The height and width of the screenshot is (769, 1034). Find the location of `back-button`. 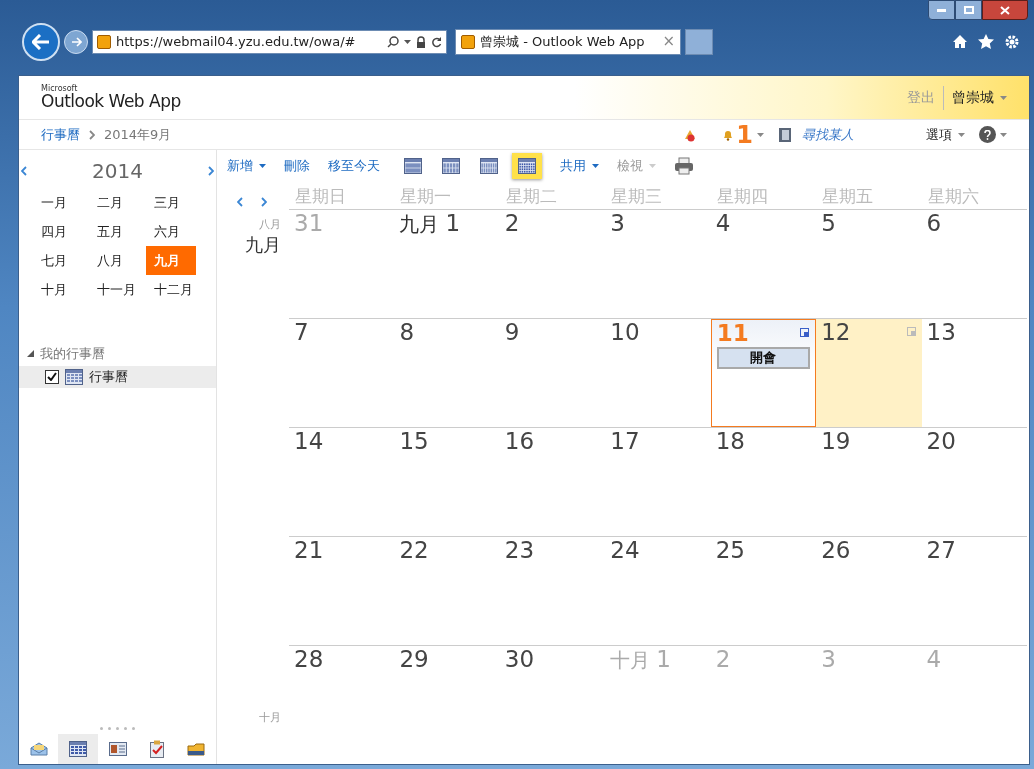

back-button is located at coordinates (41, 41).